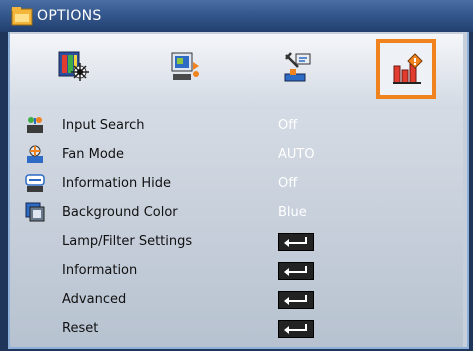 Image resolution: width=473 pixels, height=351 pixels. I want to click on input-search-icon, so click(35, 125).